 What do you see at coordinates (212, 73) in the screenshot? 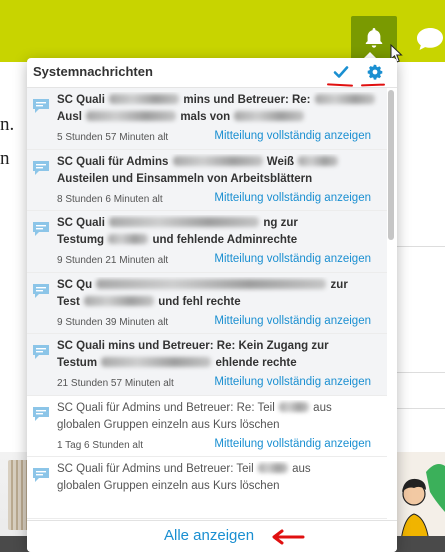
I see `dropdown-header: Systemnachrichten` at bounding box center [212, 73].